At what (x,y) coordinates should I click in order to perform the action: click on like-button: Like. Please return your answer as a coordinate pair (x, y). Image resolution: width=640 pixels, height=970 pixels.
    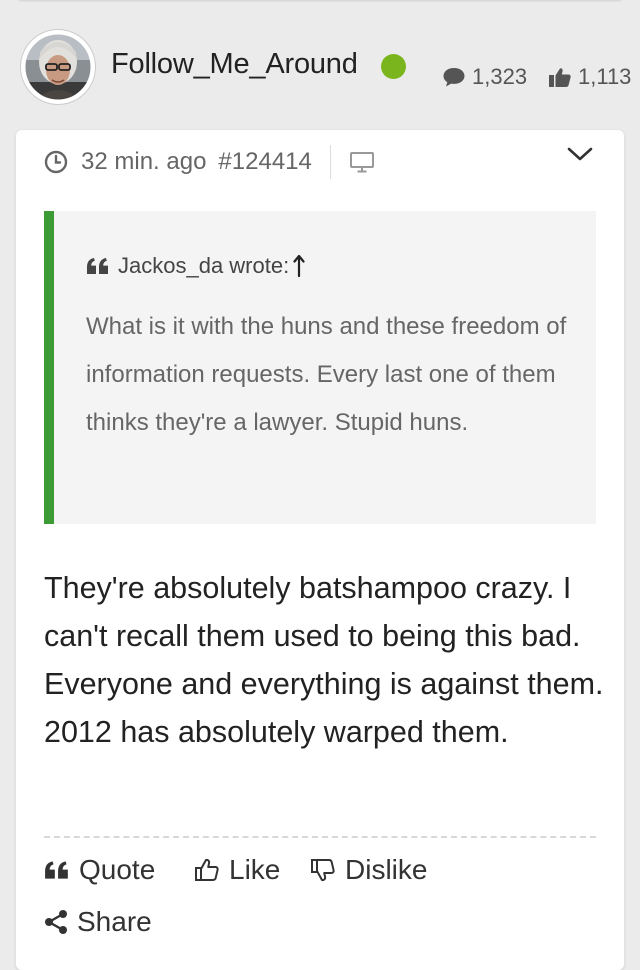
    Looking at the image, I should click on (237, 870).